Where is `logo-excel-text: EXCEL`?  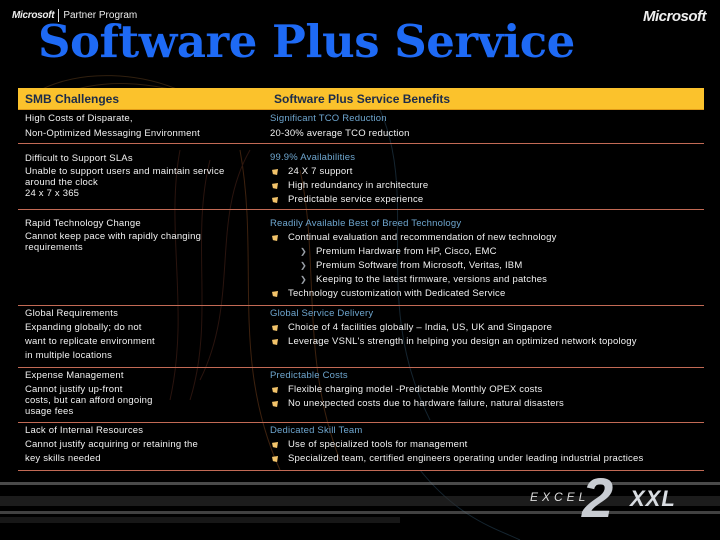 logo-excel-text: EXCEL is located at coordinates (560, 497).